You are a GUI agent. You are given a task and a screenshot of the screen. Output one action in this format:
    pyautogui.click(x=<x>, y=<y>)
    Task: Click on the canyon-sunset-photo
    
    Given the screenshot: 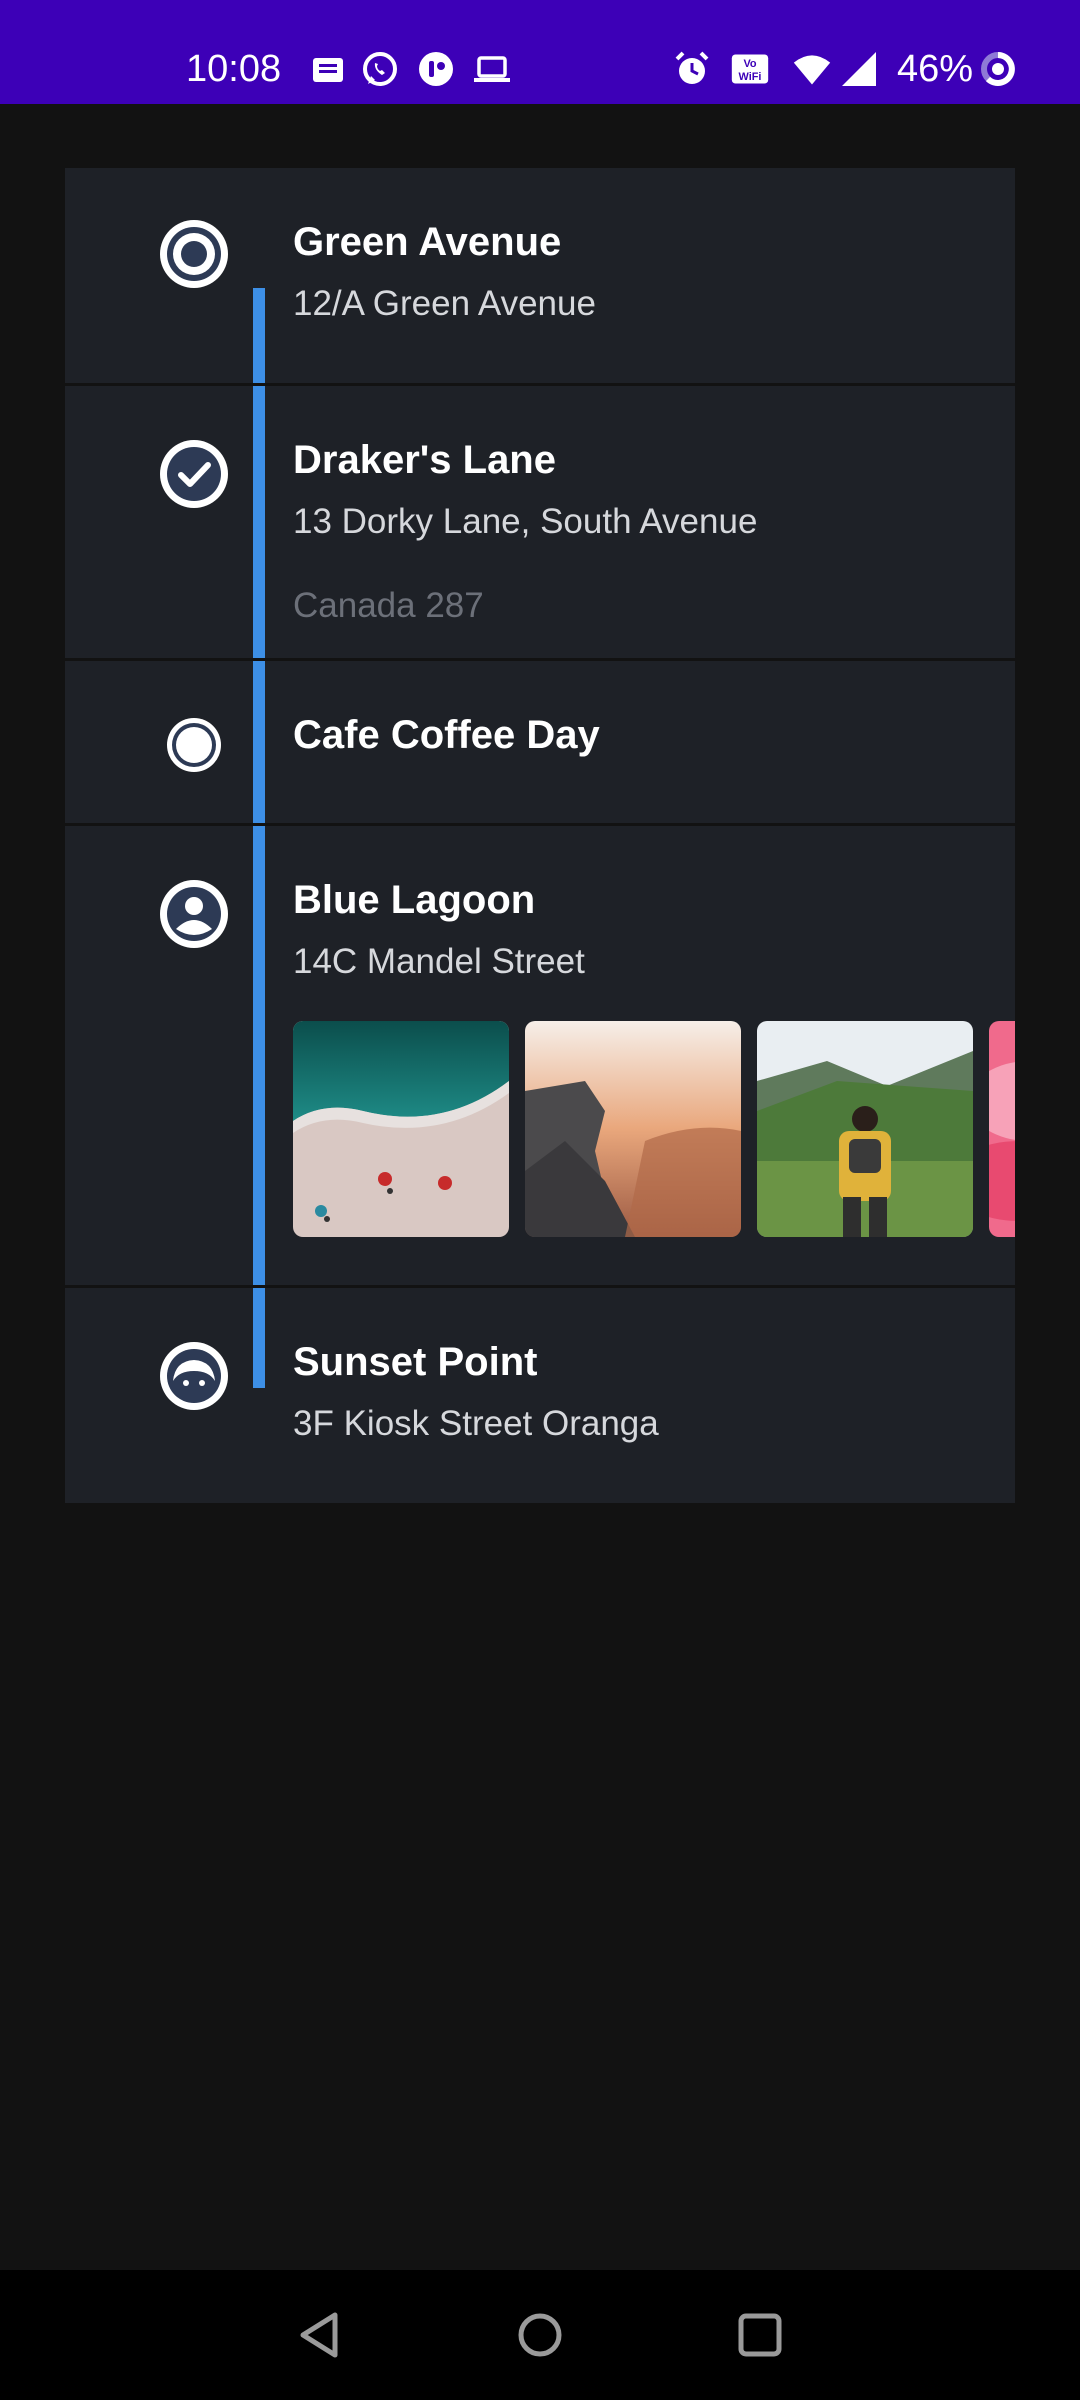 What is the action you would take?
    pyautogui.click(x=633, y=1129)
    